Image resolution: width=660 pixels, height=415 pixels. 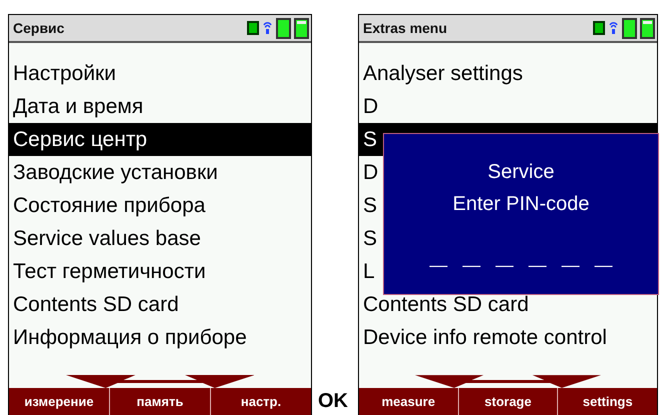 What do you see at coordinates (38, 28) in the screenshot?
I see `screen-title: Сервис` at bounding box center [38, 28].